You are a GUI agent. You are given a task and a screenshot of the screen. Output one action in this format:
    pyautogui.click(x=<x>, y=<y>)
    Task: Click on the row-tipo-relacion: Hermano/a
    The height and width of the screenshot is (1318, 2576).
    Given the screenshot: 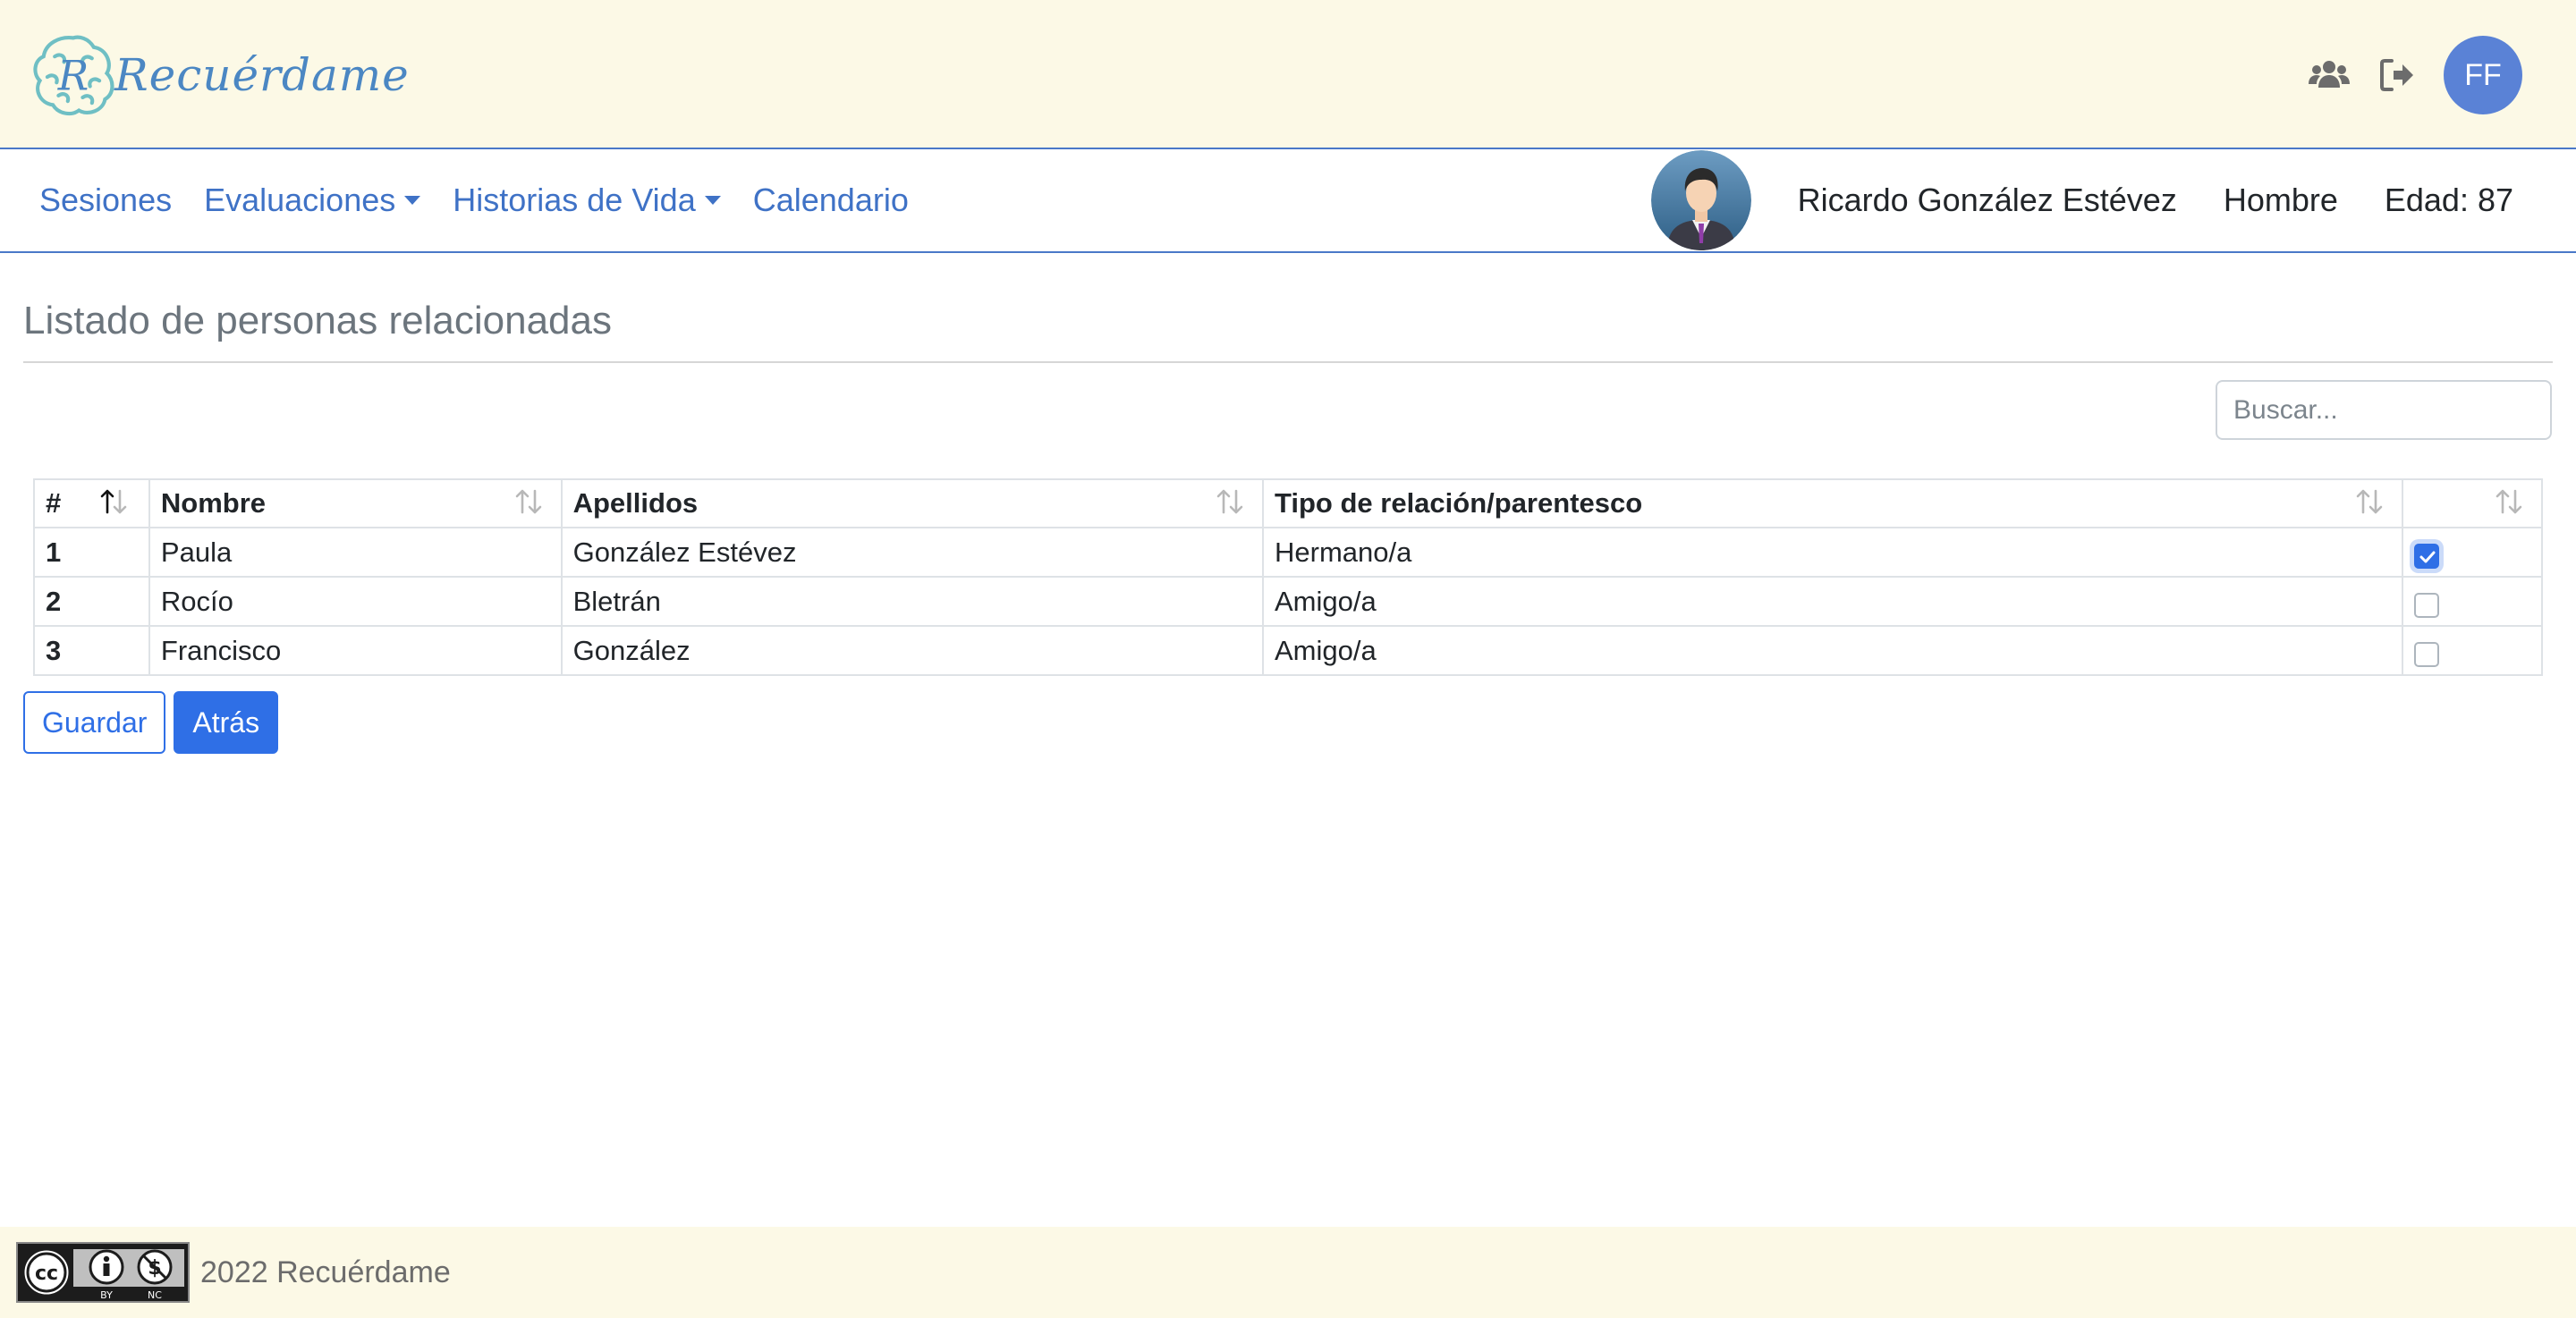 What is the action you would take?
    pyautogui.click(x=1832, y=553)
    